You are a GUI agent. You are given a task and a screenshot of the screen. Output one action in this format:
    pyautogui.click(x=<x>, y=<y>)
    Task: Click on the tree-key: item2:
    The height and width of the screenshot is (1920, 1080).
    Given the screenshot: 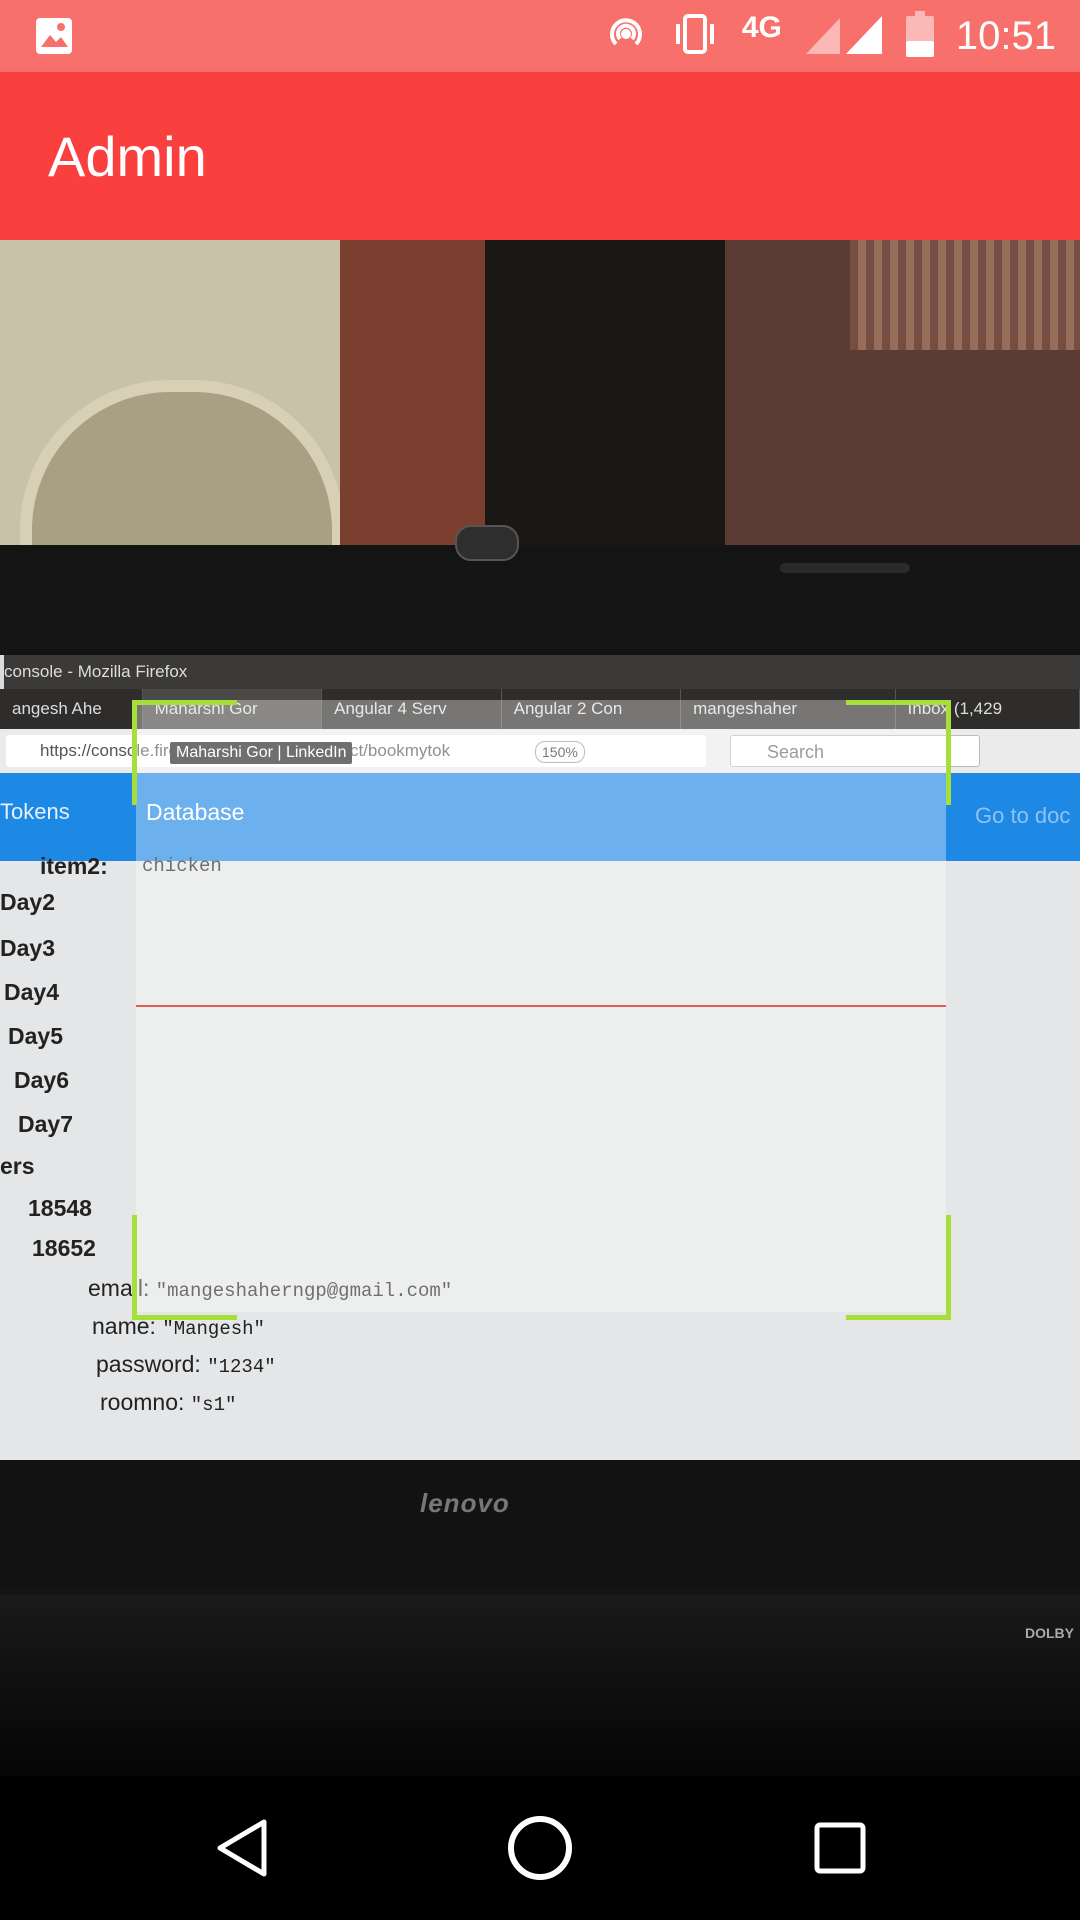 What is the action you would take?
    pyautogui.click(x=74, y=866)
    